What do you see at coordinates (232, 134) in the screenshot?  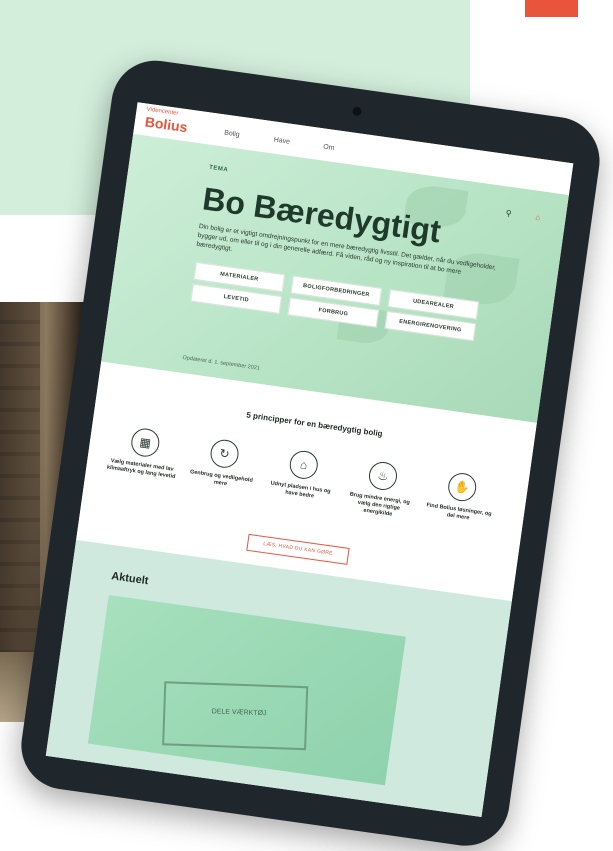 I see `nav-item-bolig: Bolig` at bounding box center [232, 134].